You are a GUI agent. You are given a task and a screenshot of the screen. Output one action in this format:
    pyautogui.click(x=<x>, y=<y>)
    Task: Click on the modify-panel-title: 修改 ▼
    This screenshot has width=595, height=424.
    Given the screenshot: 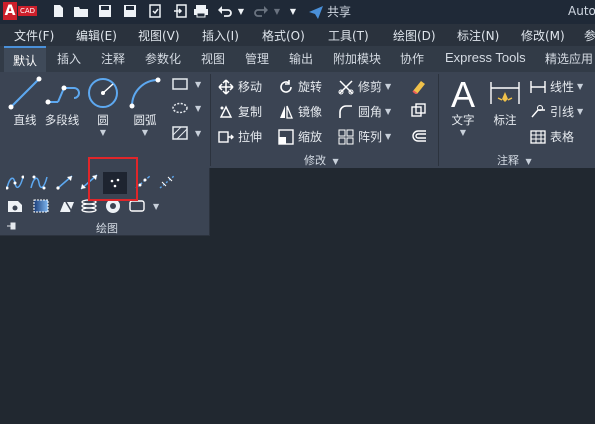 What is the action you would take?
    pyautogui.click(x=321, y=160)
    